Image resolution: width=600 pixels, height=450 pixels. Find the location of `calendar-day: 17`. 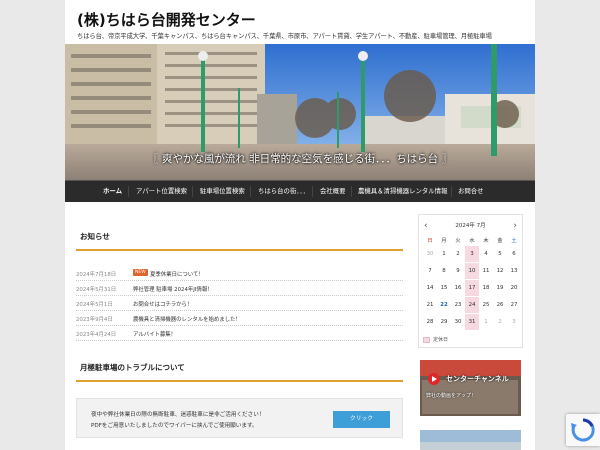

calendar-day: 17 is located at coordinates (472, 288).